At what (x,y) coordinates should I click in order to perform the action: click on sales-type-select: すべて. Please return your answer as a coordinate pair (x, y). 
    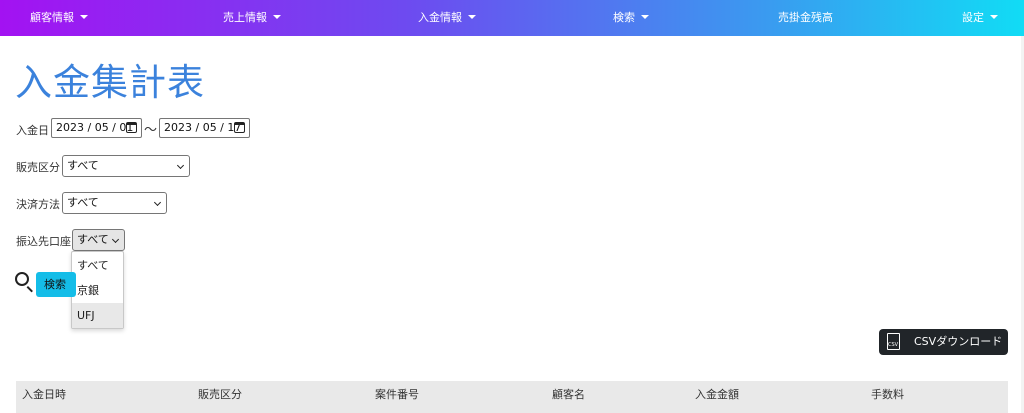
    Looking at the image, I should click on (126, 166).